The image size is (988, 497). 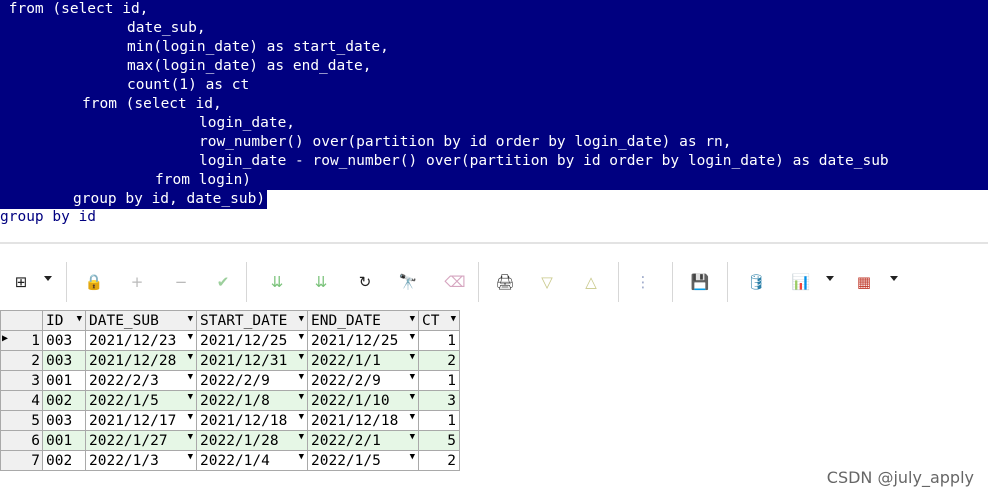 I want to click on table-row: 4 002 2022/1/5 ▼ 2022/1/8 ▼ 2022/1/10 ▼ 3, so click(x=230, y=400).